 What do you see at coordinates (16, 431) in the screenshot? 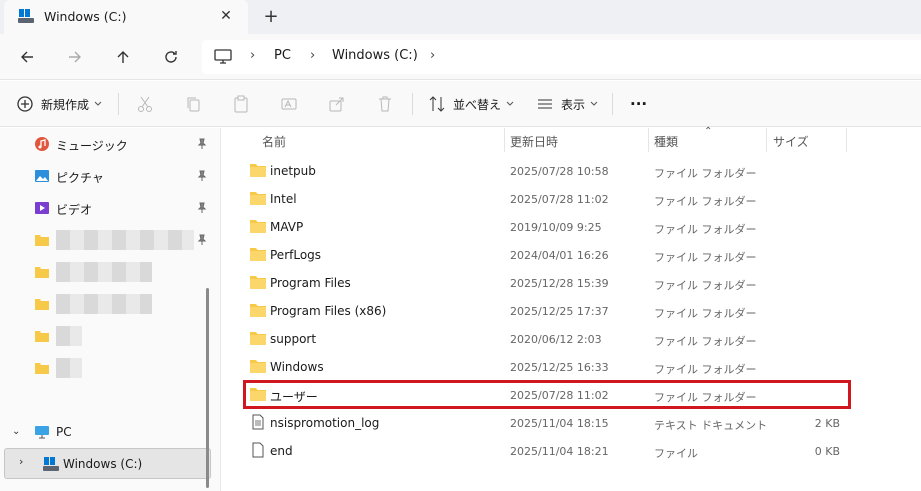
I see `chevron-down-icon: ⌄` at bounding box center [16, 431].